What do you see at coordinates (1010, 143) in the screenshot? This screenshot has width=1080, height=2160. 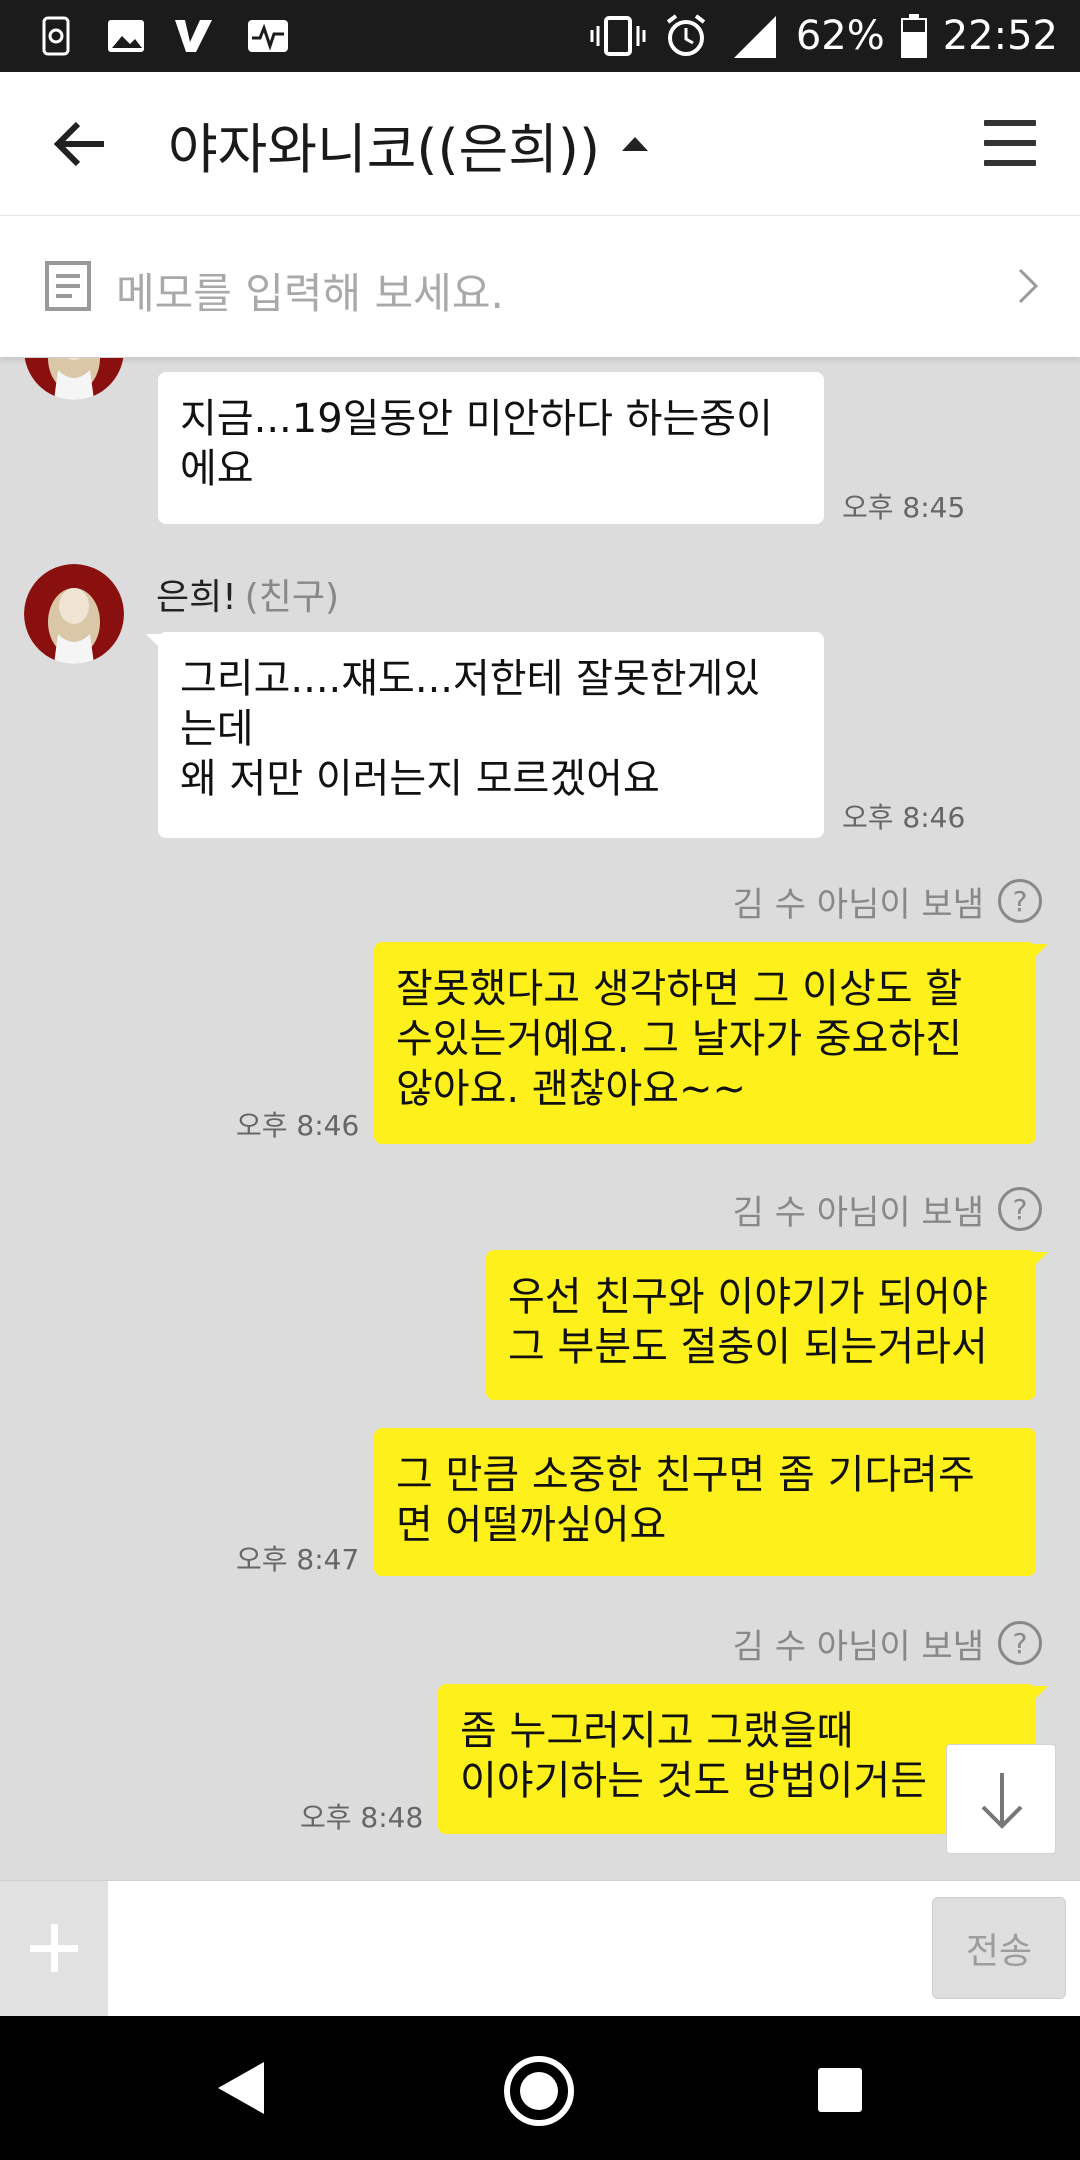 I see `menu-icon` at bounding box center [1010, 143].